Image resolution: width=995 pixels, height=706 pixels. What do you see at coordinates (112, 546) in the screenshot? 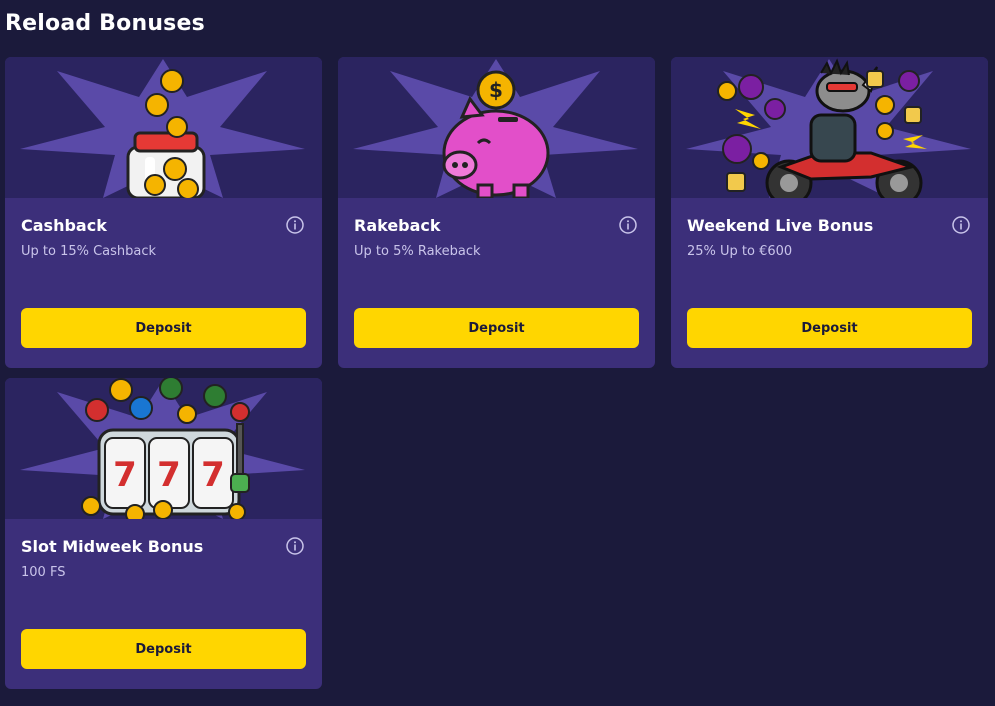
I see `bonus-title: Slot Midweek Bonus` at bounding box center [112, 546].